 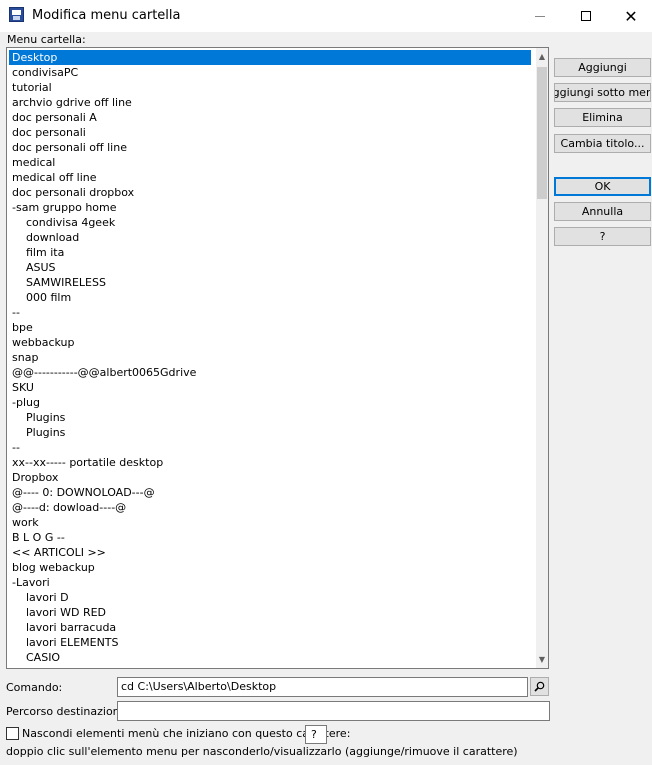 I want to click on list-item: work, so click(x=270, y=522).